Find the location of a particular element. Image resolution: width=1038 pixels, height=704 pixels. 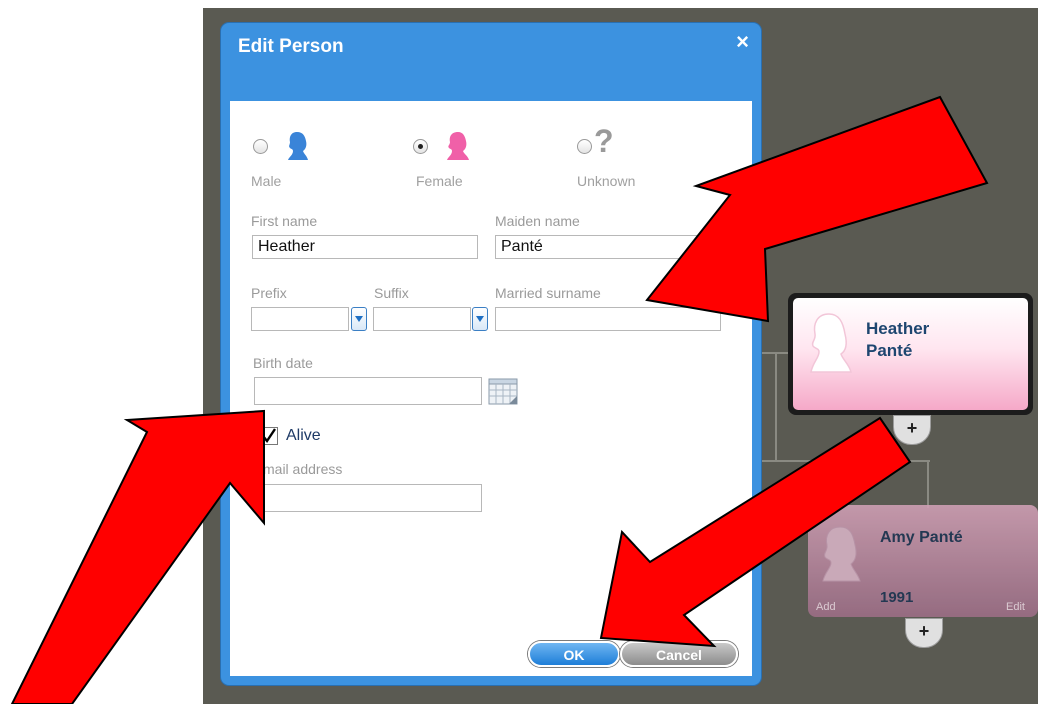

annotation-arrow-ok is located at coordinates (755, 532).